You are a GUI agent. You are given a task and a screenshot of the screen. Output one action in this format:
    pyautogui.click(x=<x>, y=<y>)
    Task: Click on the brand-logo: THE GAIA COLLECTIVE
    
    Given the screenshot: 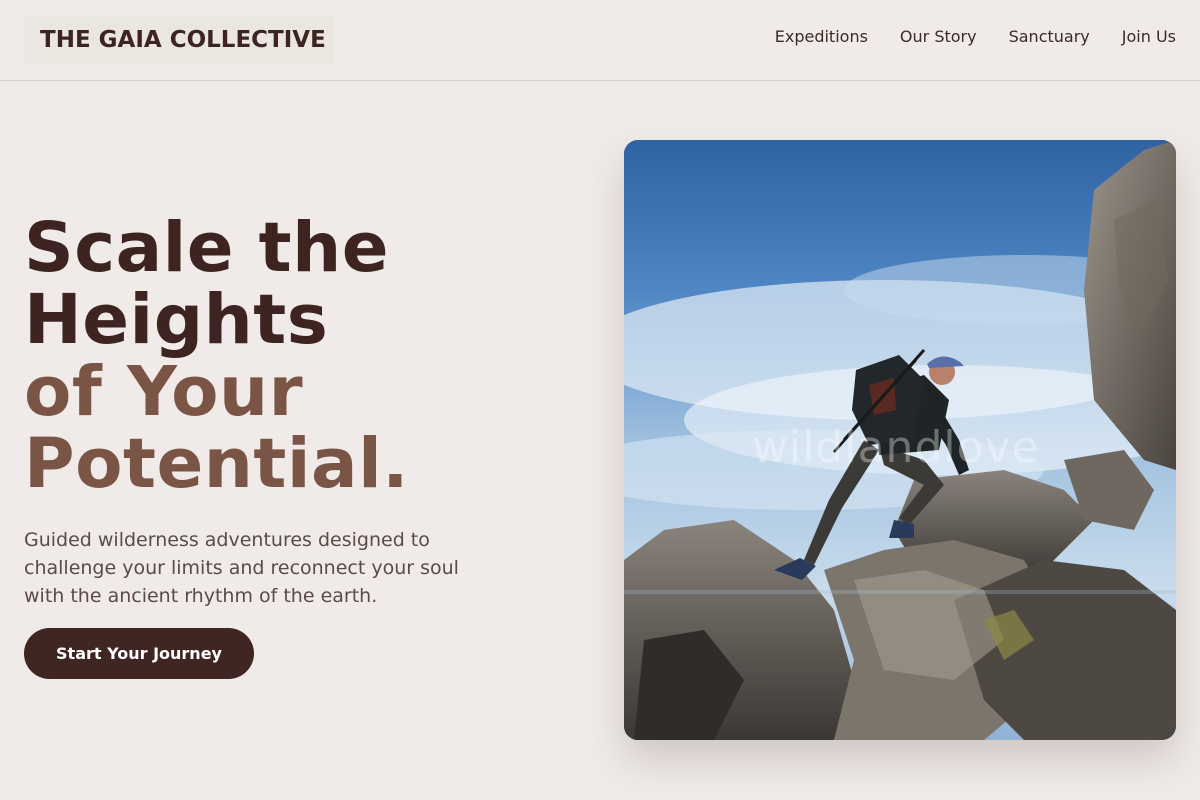 What is the action you would take?
    pyautogui.click(x=179, y=40)
    